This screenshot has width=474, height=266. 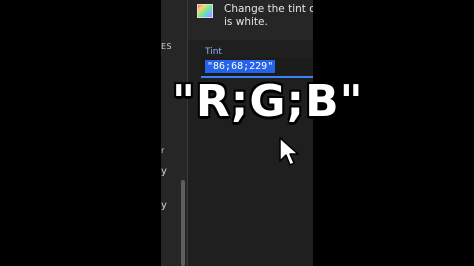 I want to click on section-label: ES, so click(x=167, y=46).